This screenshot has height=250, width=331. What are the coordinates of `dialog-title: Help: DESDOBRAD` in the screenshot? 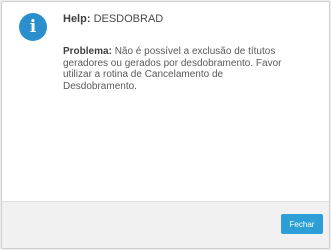 It's located at (113, 19).